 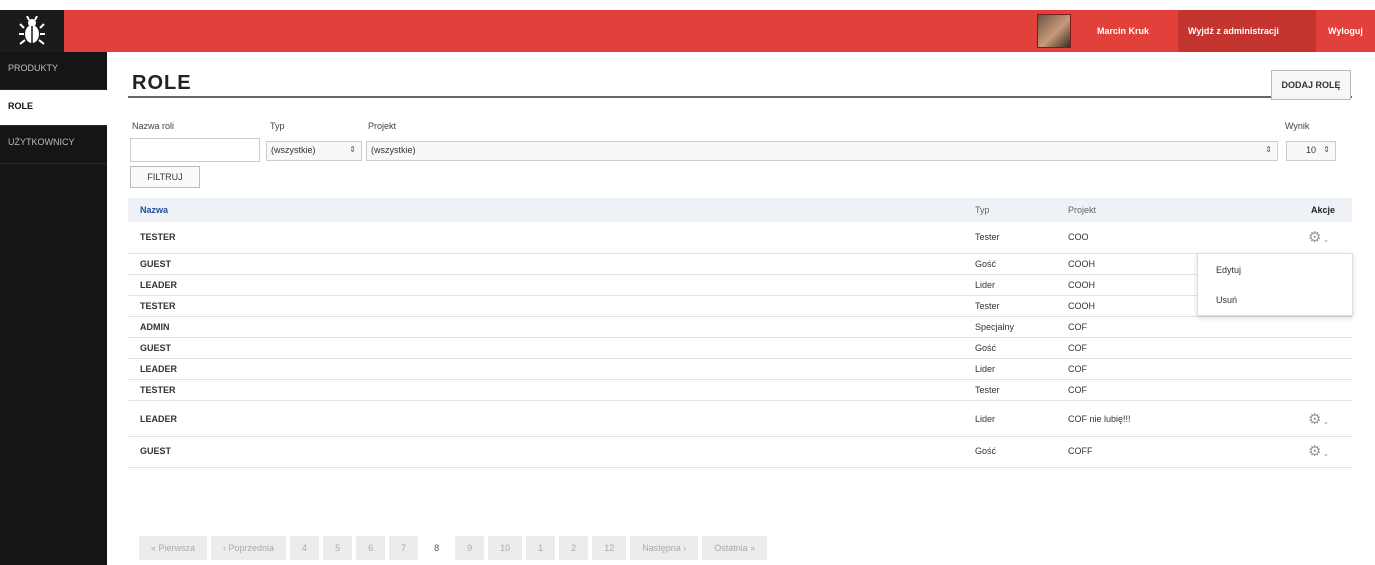 What do you see at coordinates (1345, 31) in the screenshot?
I see `logout-link: Wyloguj` at bounding box center [1345, 31].